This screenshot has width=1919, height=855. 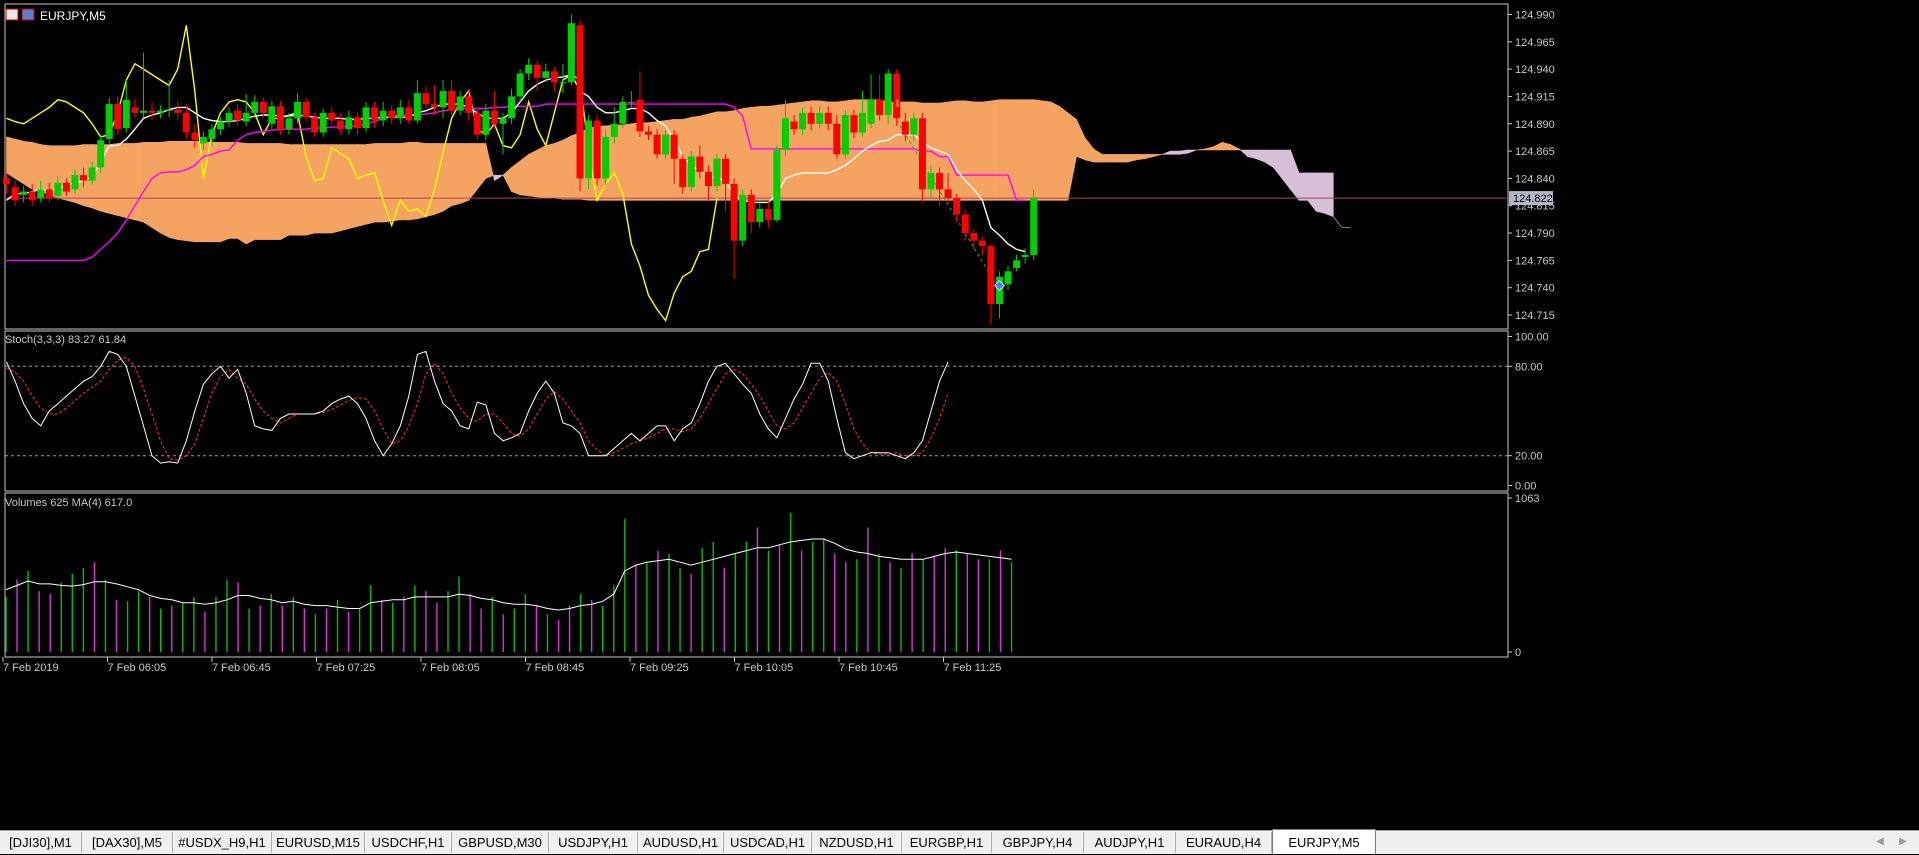 What do you see at coordinates (1130, 842) in the screenshot?
I see `chart-tab: AUDJPY,H1` at bounding box center [1130, 842].